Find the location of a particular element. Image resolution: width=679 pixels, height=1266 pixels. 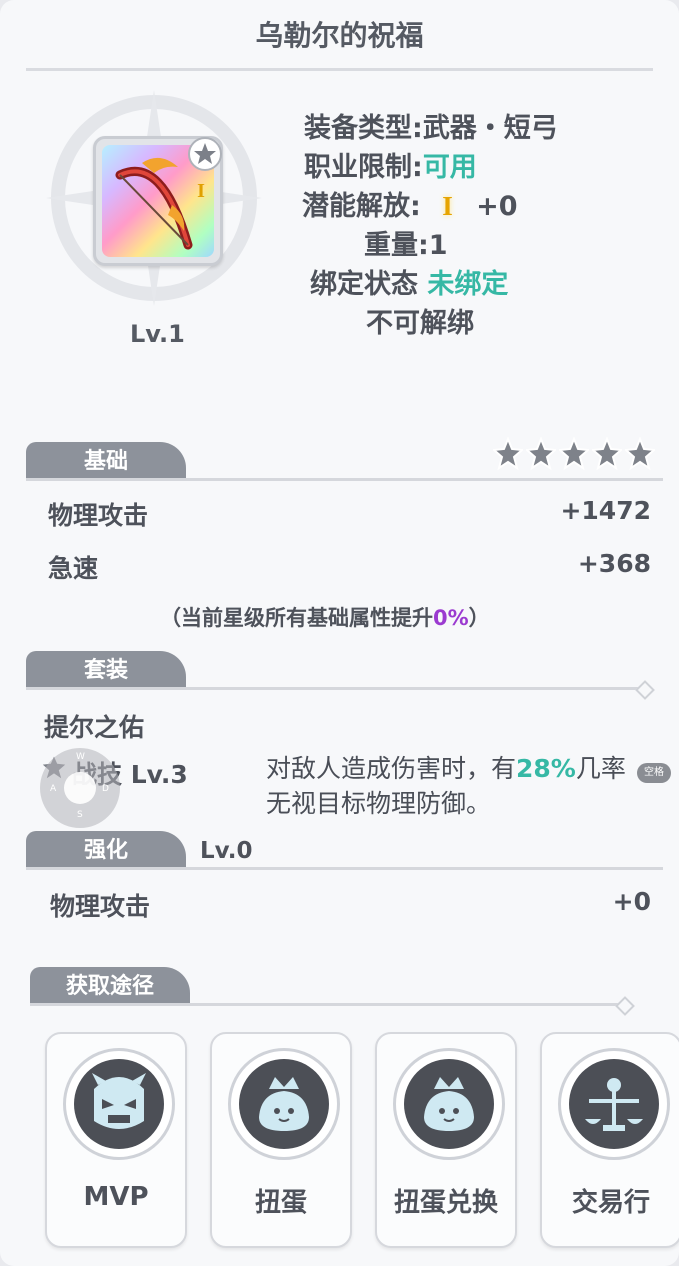

potential-label: 潜能解放: is located at coordinates (361, 206).